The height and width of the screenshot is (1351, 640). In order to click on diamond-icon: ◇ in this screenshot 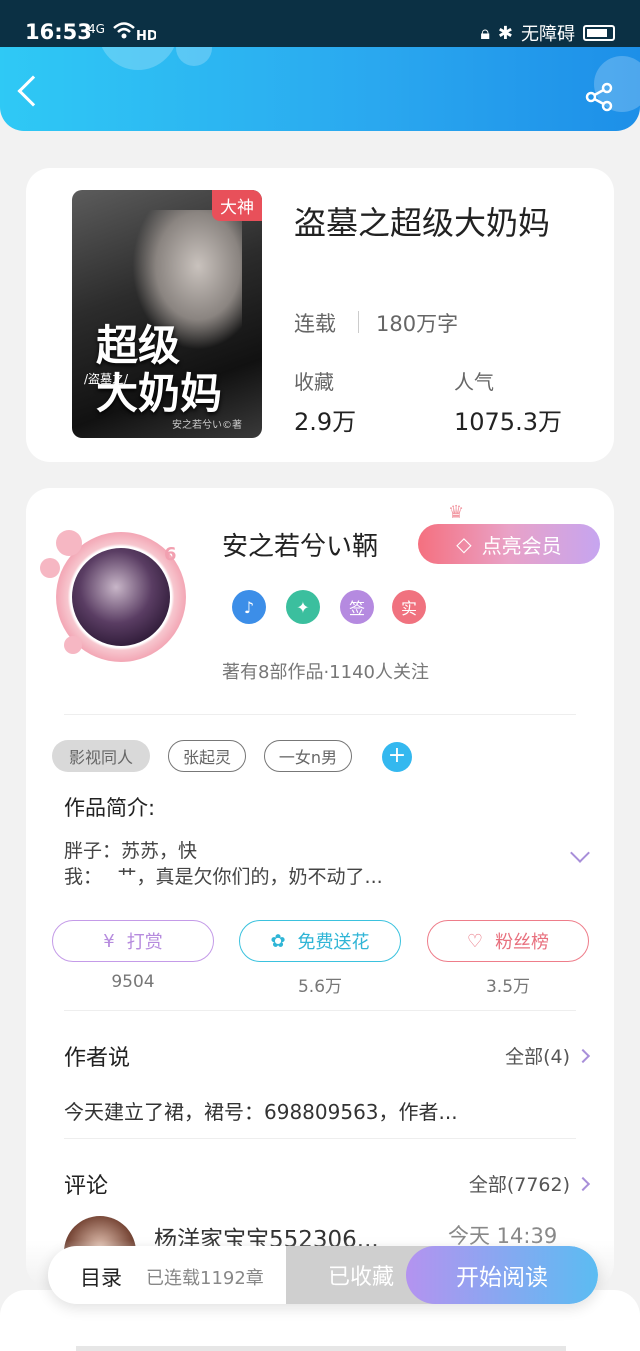, I will do `click(464, 544)`.